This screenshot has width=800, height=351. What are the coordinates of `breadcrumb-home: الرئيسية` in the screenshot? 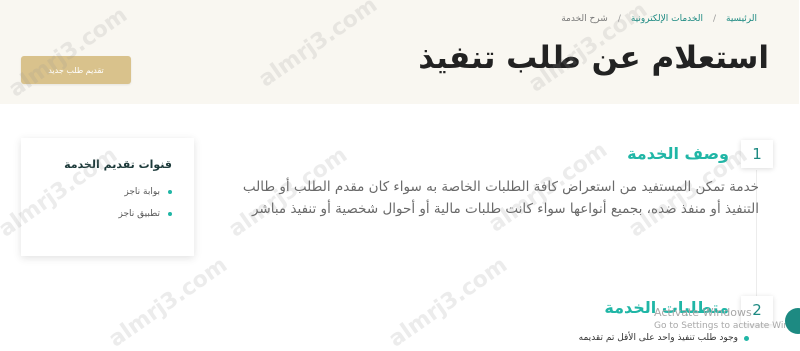 It's located at (742, 19).